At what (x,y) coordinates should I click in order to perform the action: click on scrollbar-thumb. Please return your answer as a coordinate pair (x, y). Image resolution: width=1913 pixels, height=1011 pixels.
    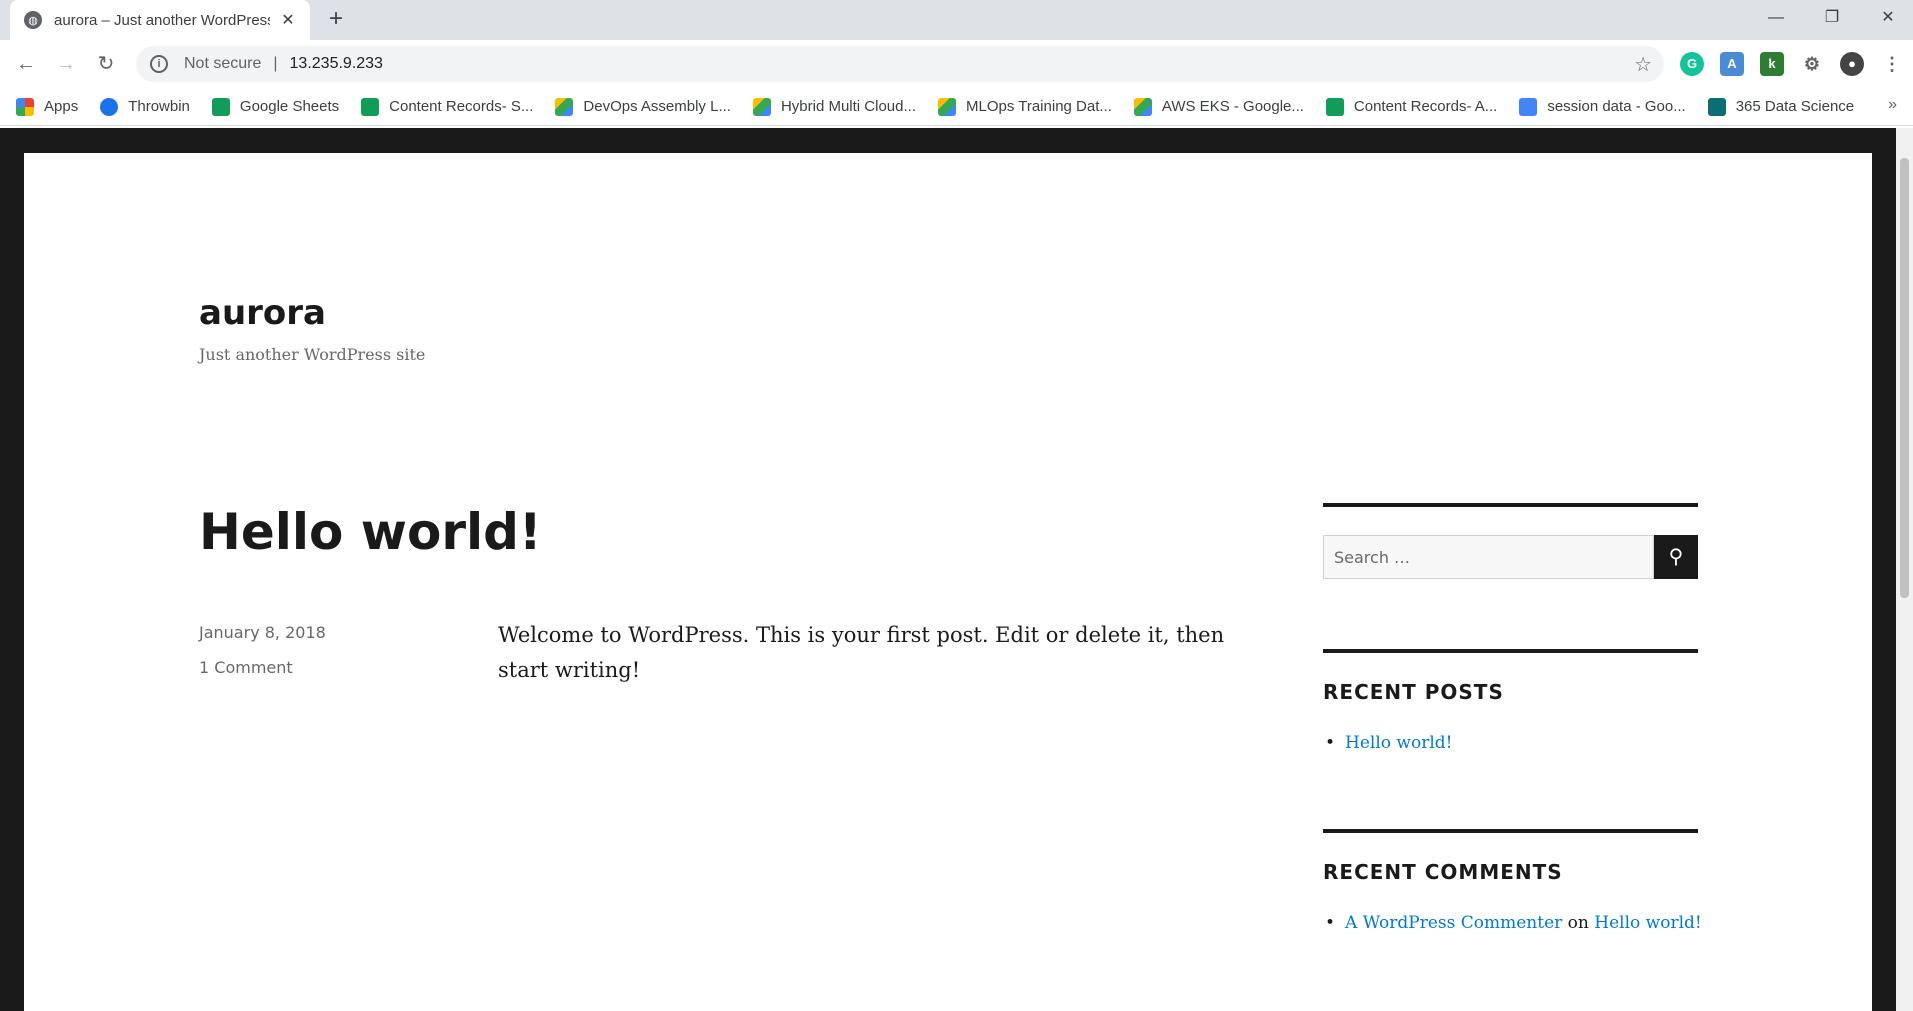
    Looking at the image, I should click on (1904, 378).